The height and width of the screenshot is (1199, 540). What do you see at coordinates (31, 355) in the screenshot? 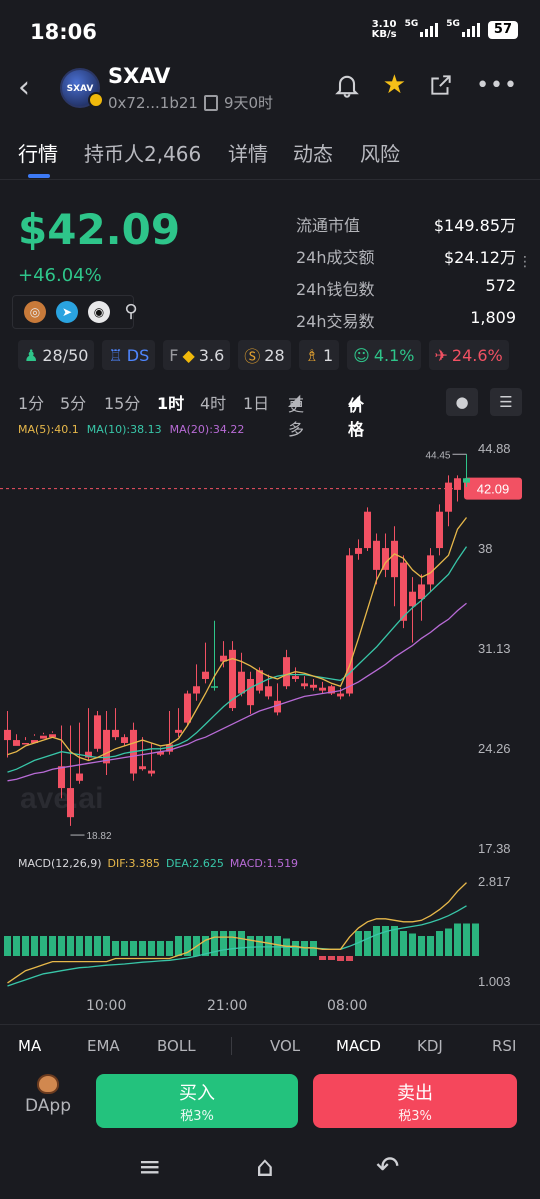
I see `user-icon: ♟` at bounding box center [31, 355].